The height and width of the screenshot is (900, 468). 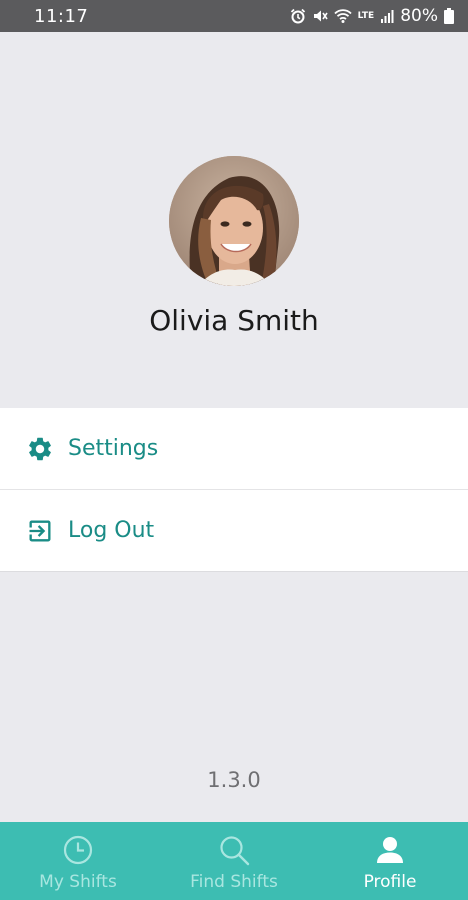 I want to click on lte-icon: LTE, so click(x=366, y=15).